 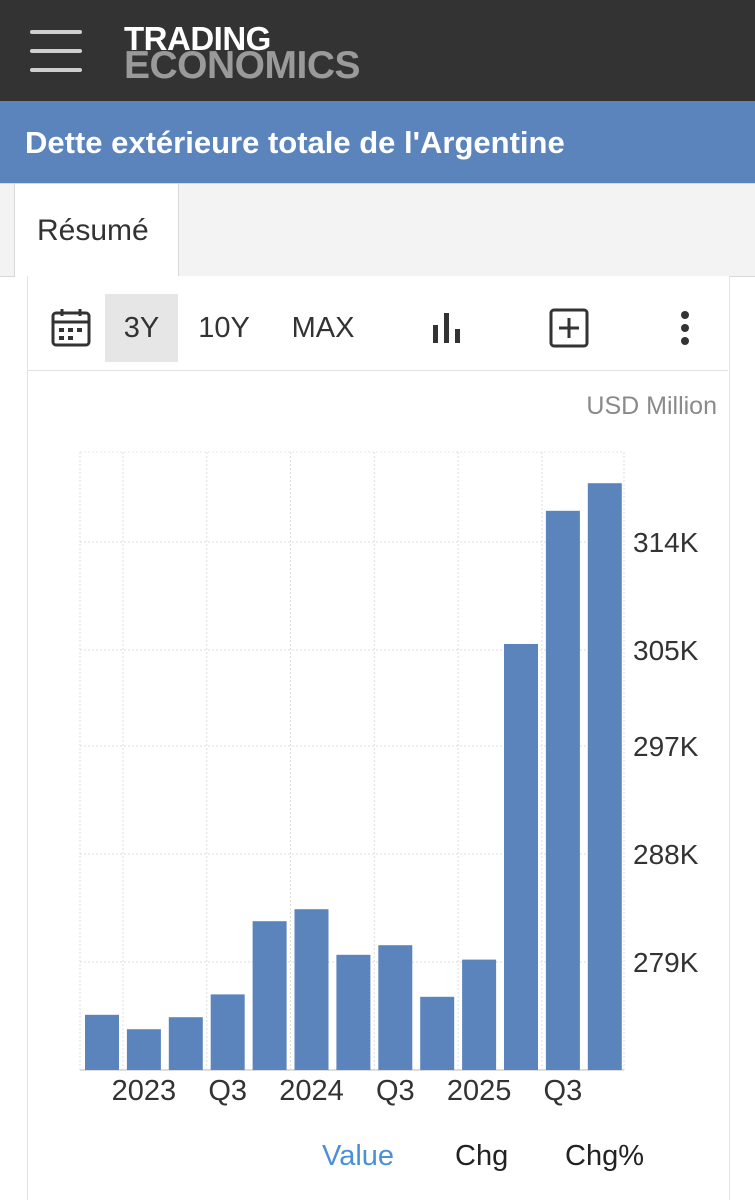 I want to click on bar-chart-type-icon, so click(x=447, y=328).